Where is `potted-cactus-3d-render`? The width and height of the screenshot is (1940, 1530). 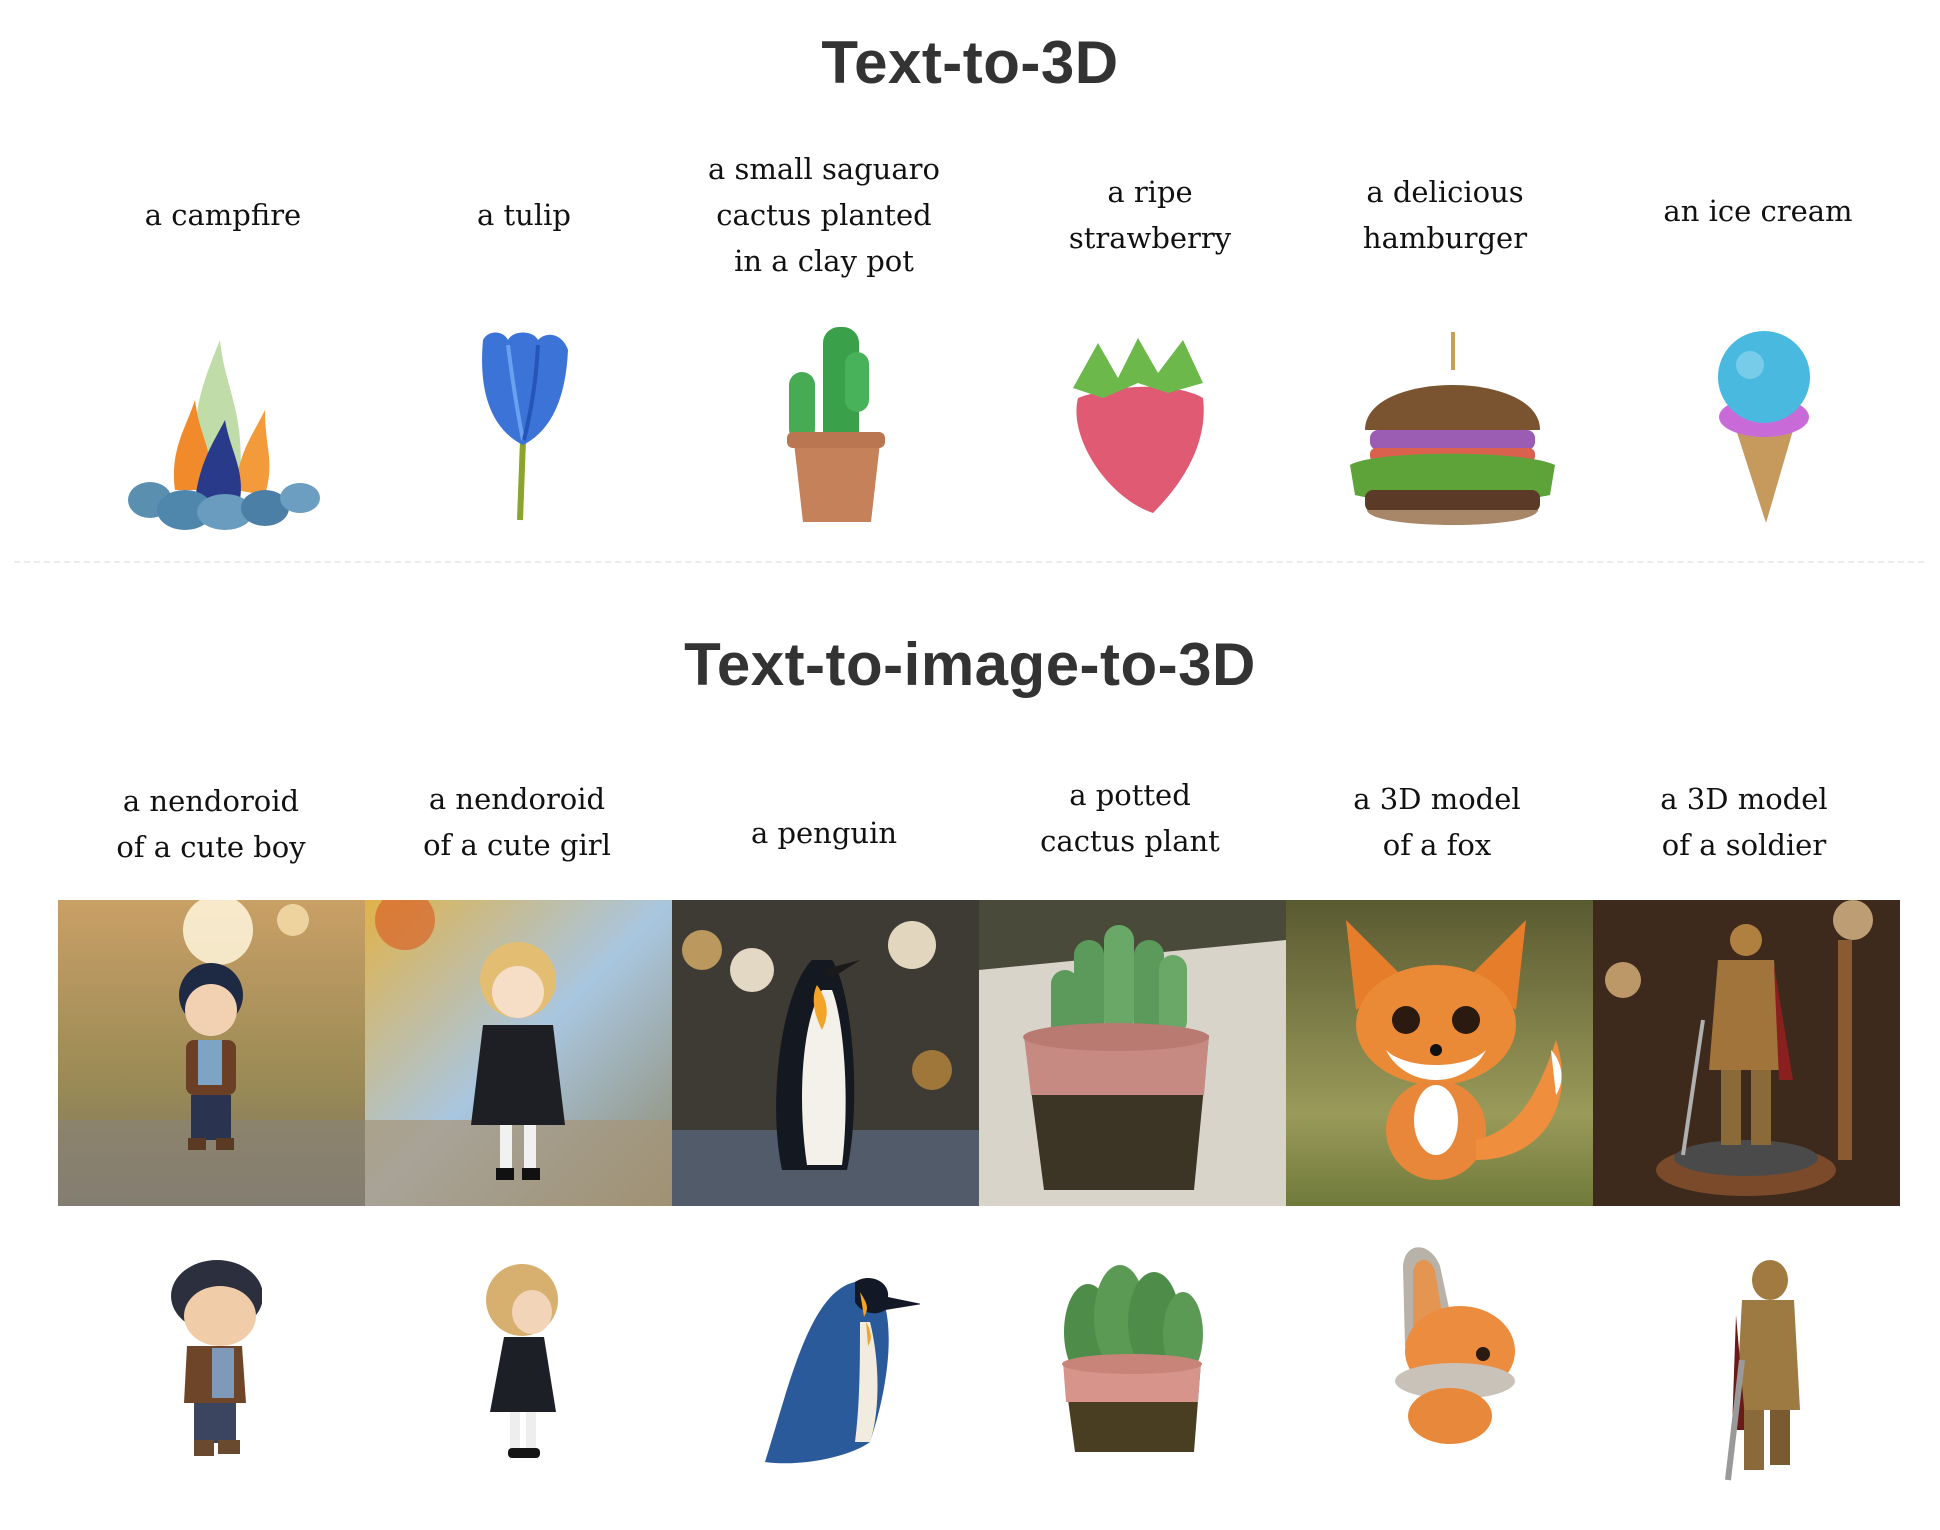
potted-cactus-3d-render is located at coordinates (1132, 1362).